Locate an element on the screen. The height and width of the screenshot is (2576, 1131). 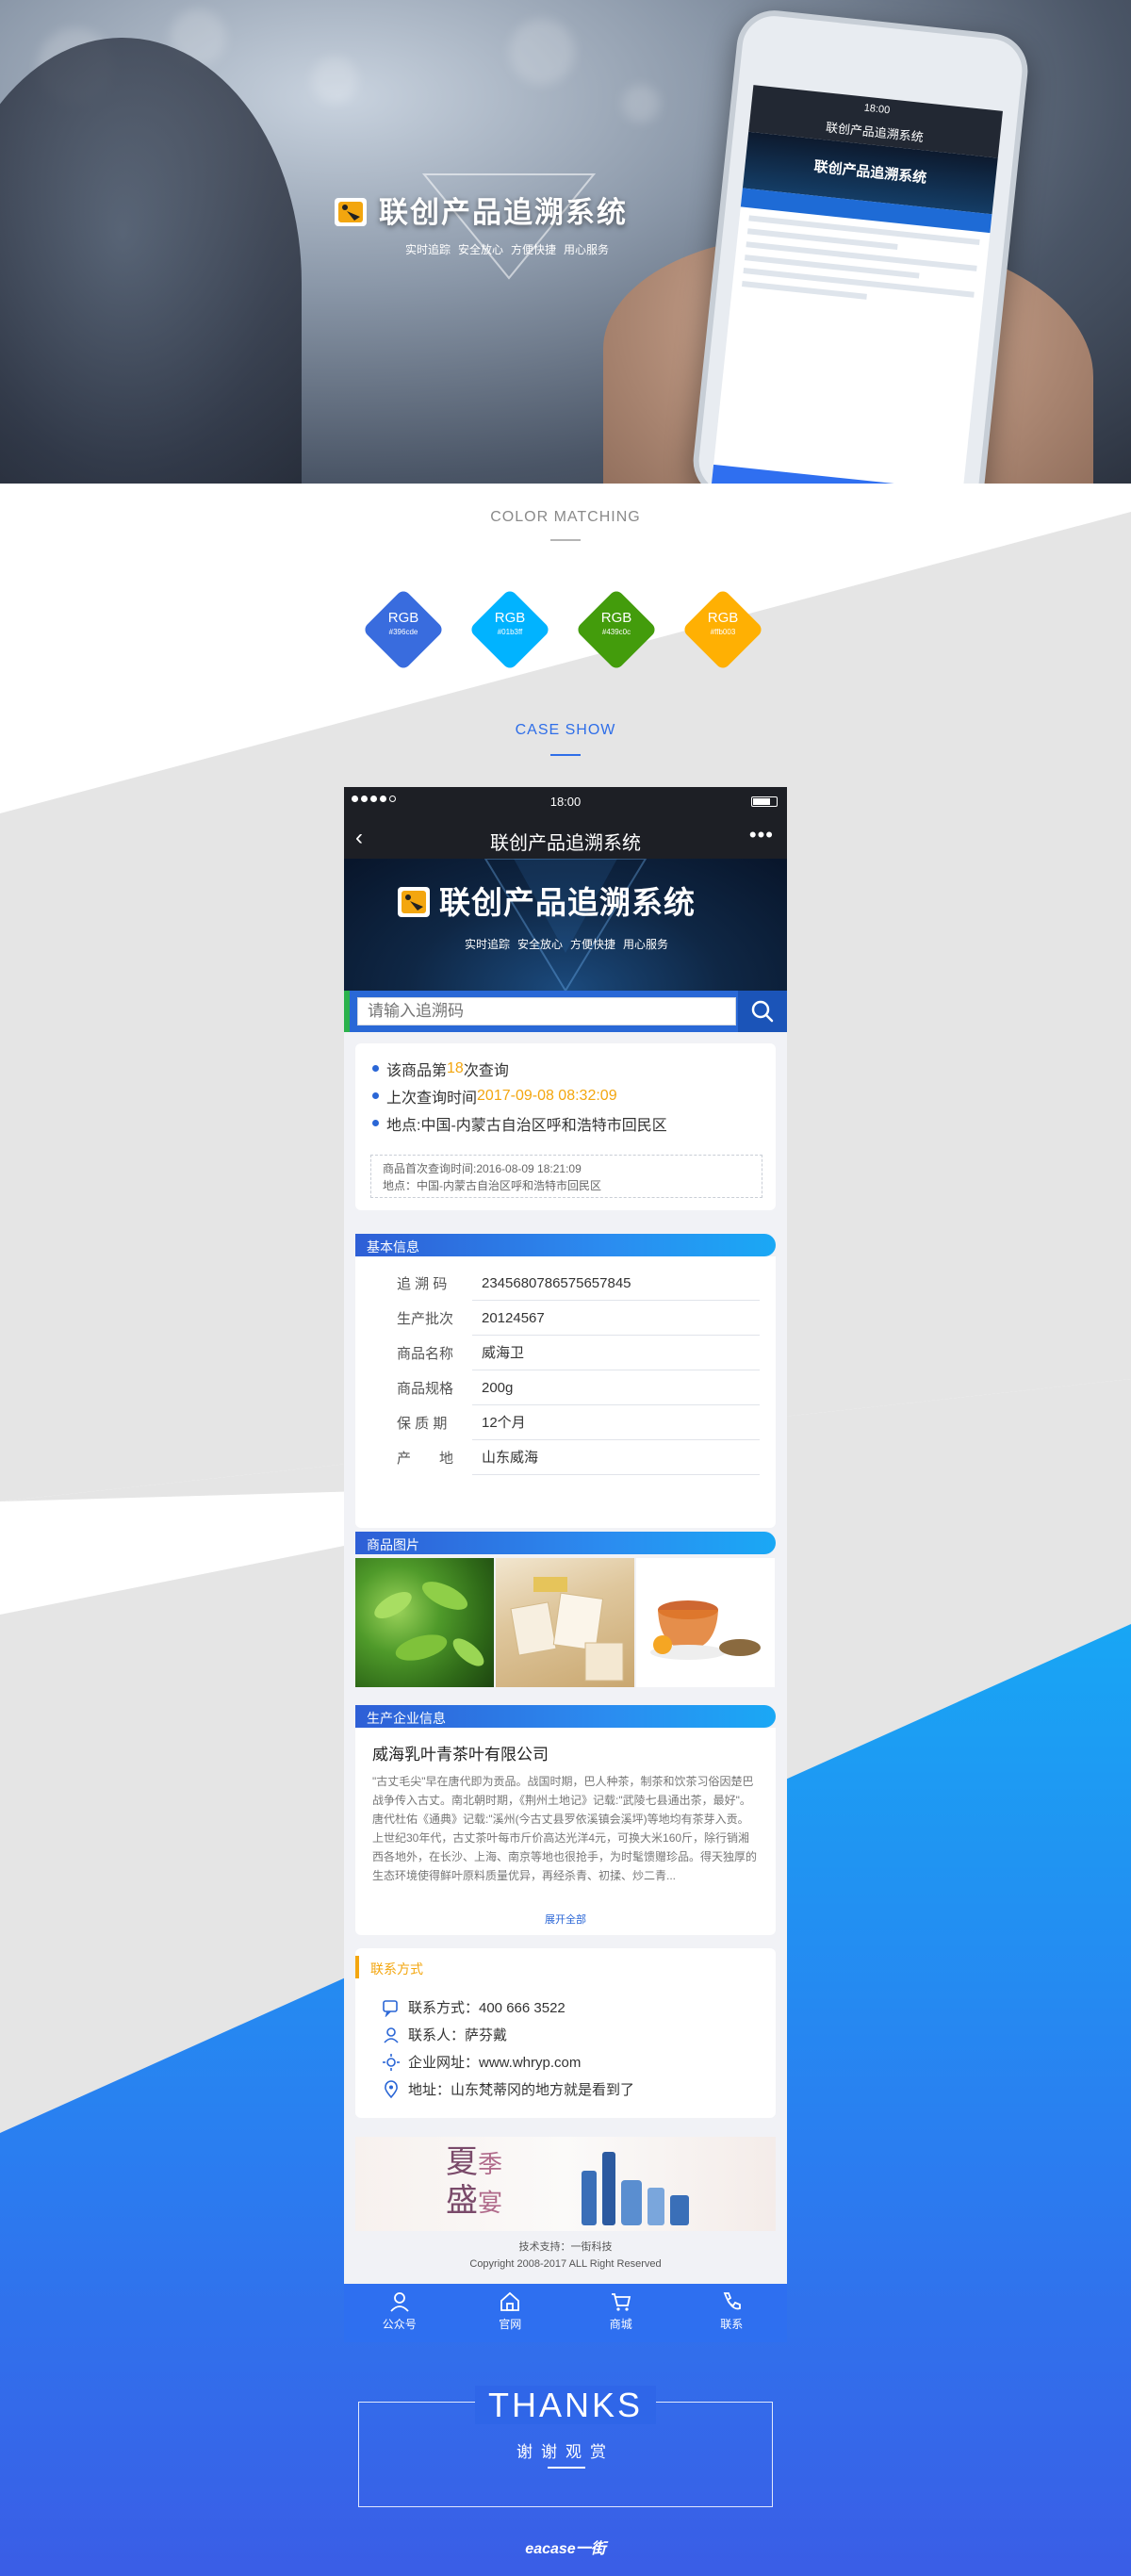
info-row: 商品名称 威海卫 is located at coordinates (587, 1353).